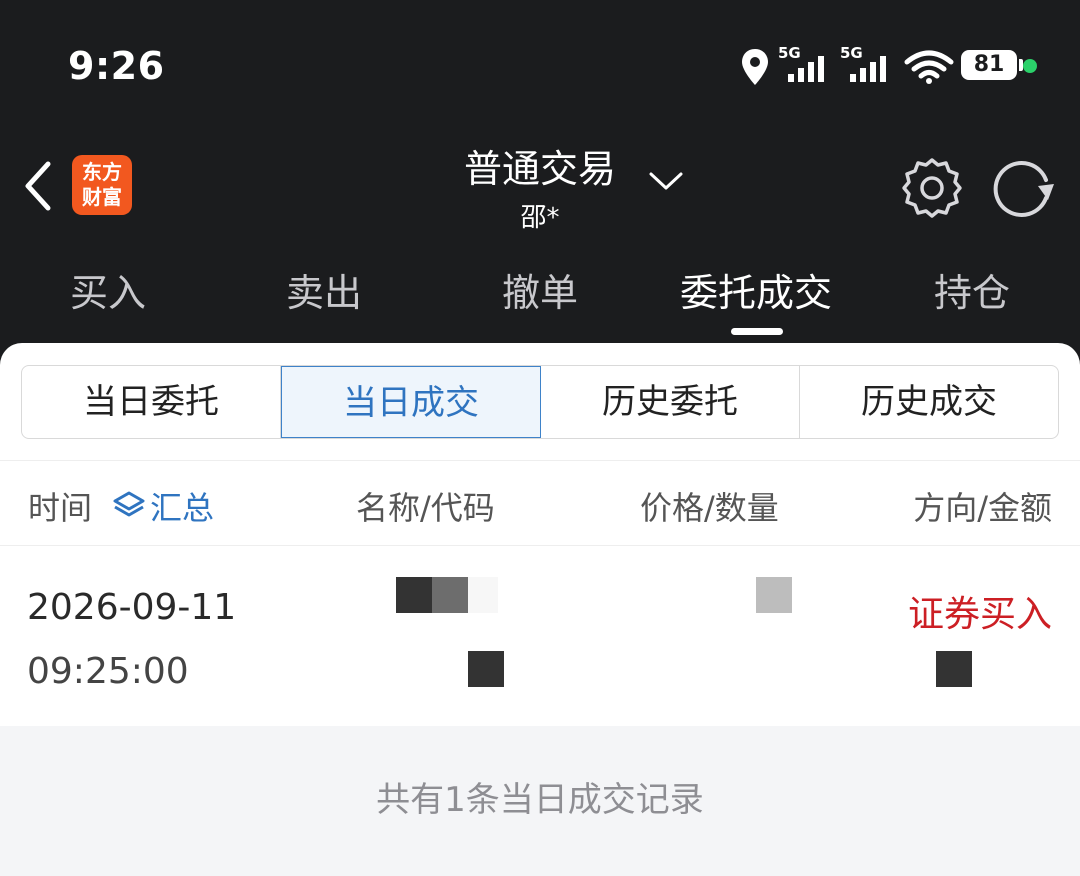 This screenshot has width=1080, height=876. I want to click on privacy-indicator-dot, so click(1030, 66).